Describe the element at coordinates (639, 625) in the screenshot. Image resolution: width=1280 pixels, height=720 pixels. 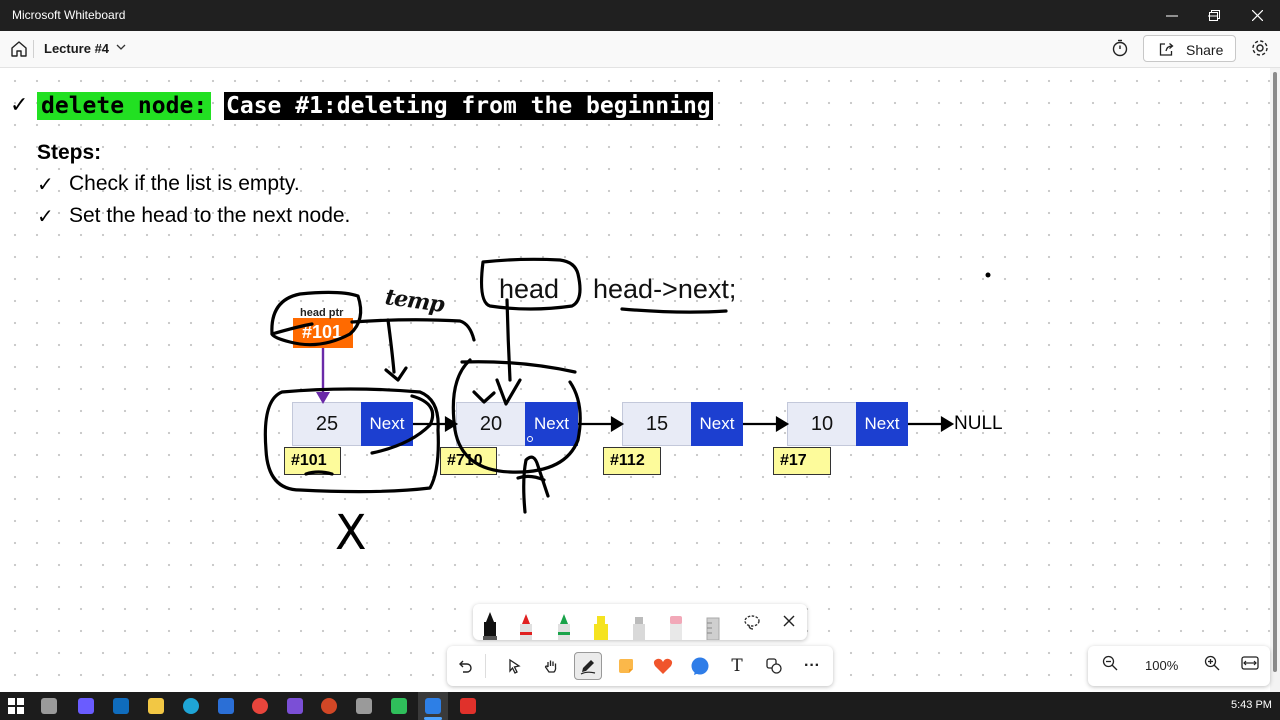
I see `eraser-pen-icon` at that location.